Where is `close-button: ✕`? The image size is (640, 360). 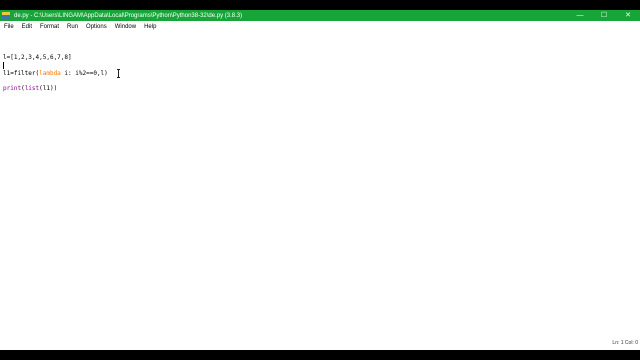
close-button: ✕ is located at coordinates (628, 15).